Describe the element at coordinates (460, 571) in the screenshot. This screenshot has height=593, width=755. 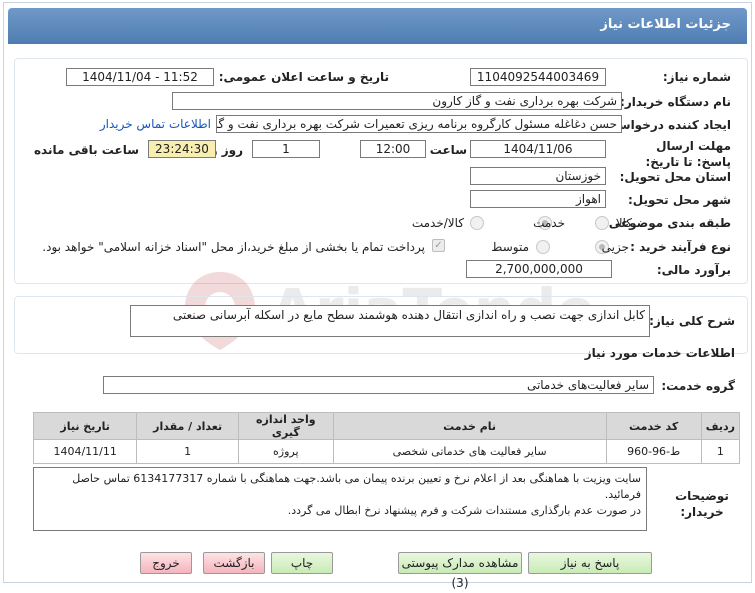
I see `view-attachments-button: مشاهده مدارک پیوستی (3)` at that location.